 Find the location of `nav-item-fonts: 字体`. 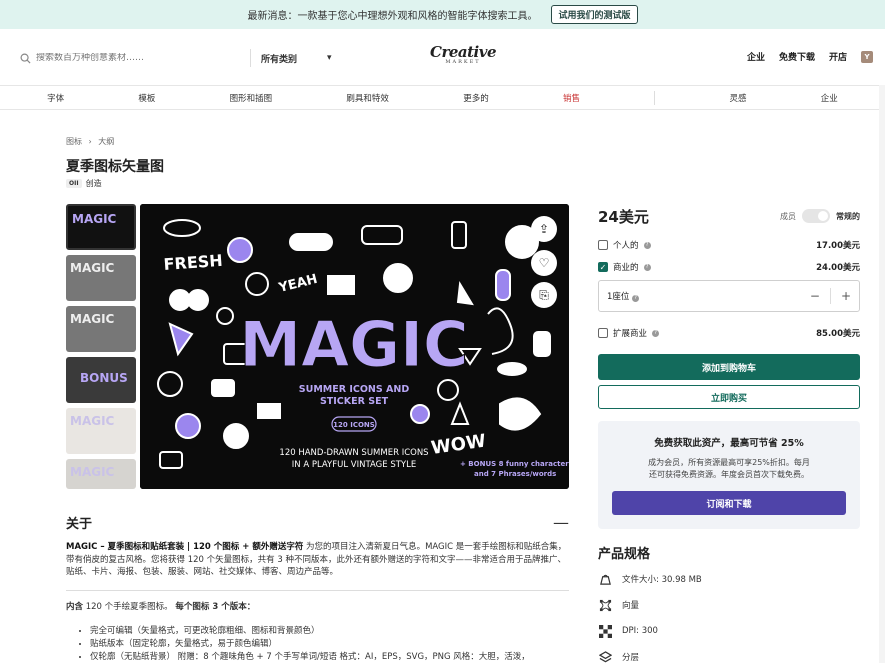

nav-item-fonts: 字体 is located at coordinates (55, 98).